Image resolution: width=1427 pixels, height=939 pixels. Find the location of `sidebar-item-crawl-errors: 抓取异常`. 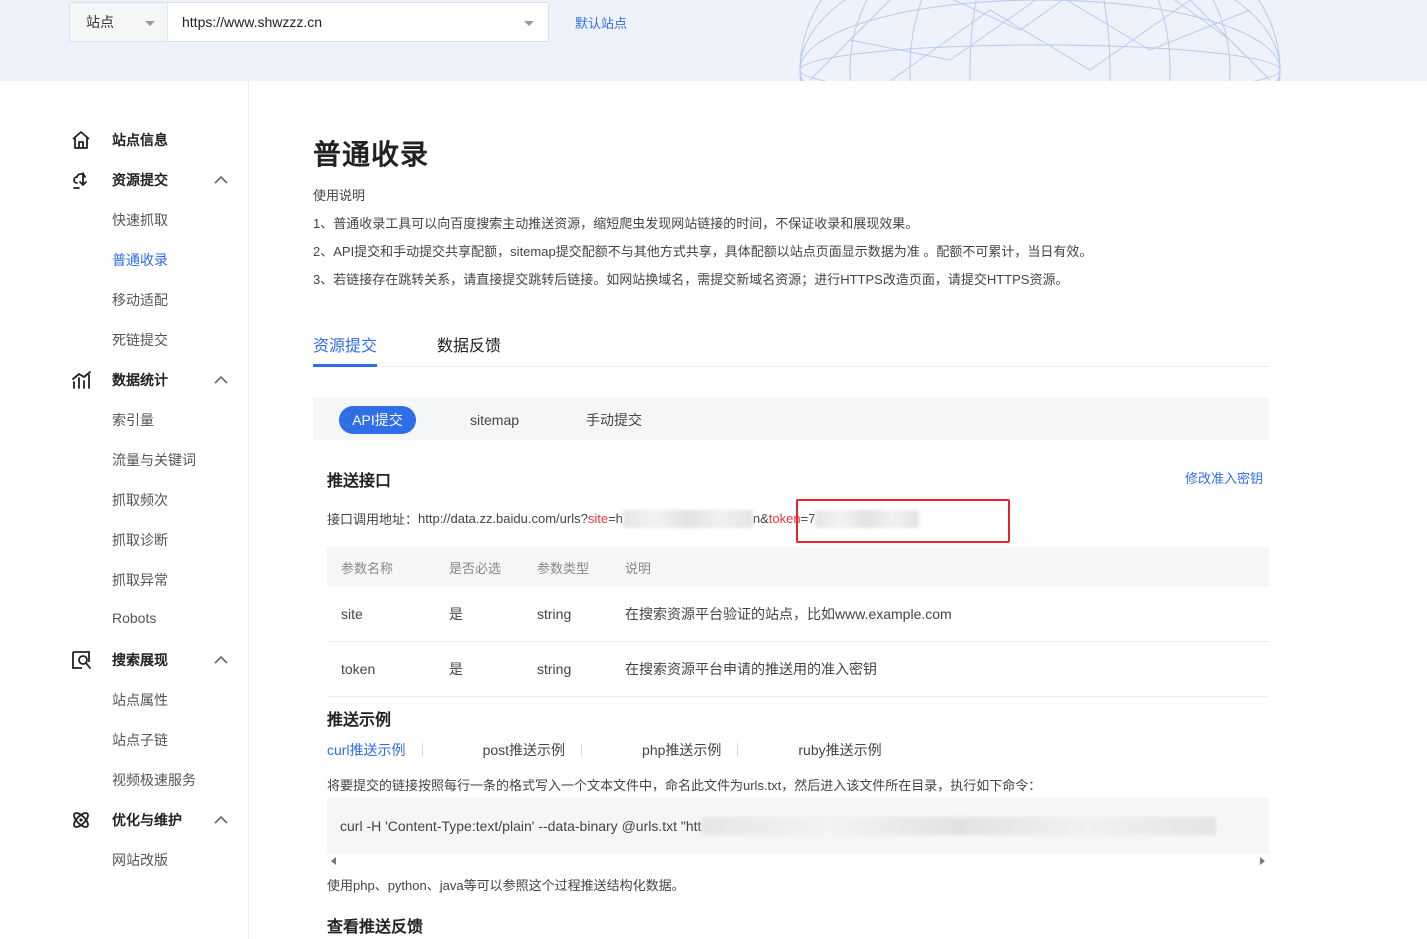

sidebar-item-crawl-errors: 抓取异常 is located at coordinates (140, 580).